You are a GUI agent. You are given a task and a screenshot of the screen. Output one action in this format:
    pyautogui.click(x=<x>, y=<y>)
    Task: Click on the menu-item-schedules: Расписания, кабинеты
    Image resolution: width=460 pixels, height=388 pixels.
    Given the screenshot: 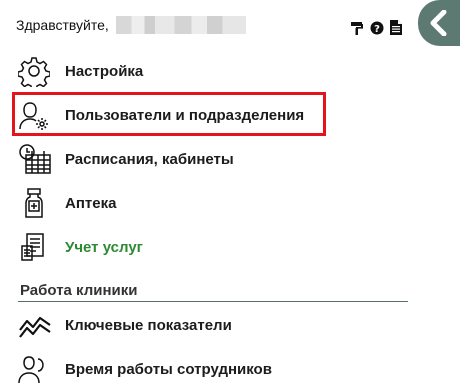 What is the action you would take?
    pyautogui.click(x=183, y=159)
    